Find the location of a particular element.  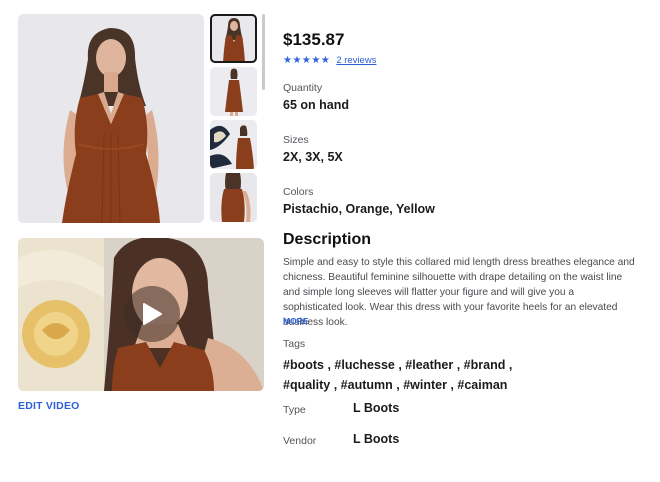

quantity-label: Quantity is located at coordinates (303, 88).